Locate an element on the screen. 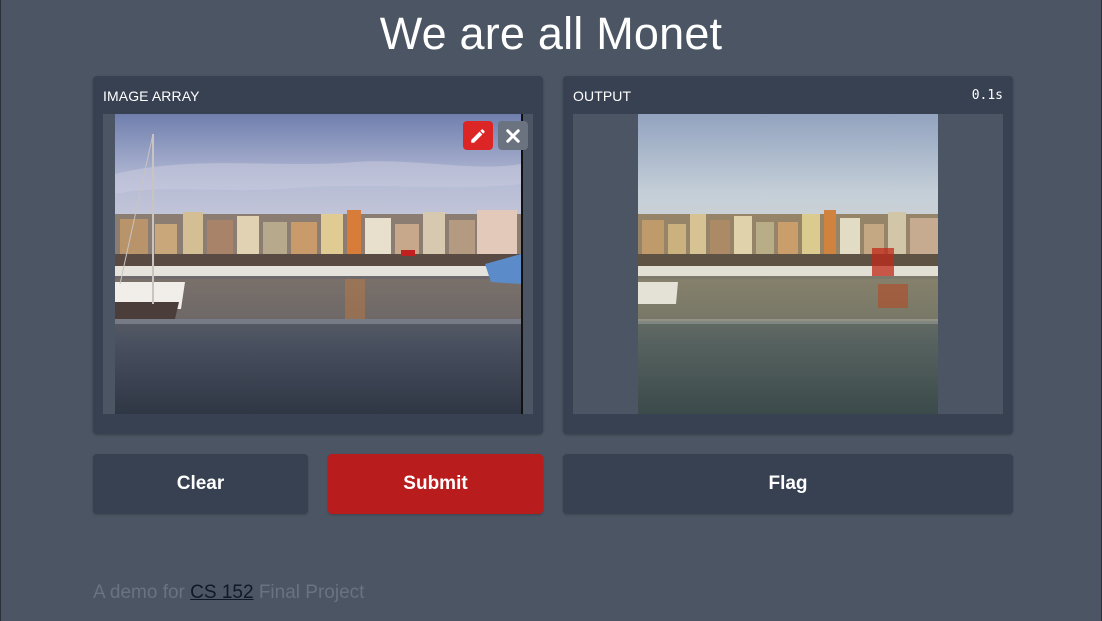  photo-edge is located at coordinates (522, 264).